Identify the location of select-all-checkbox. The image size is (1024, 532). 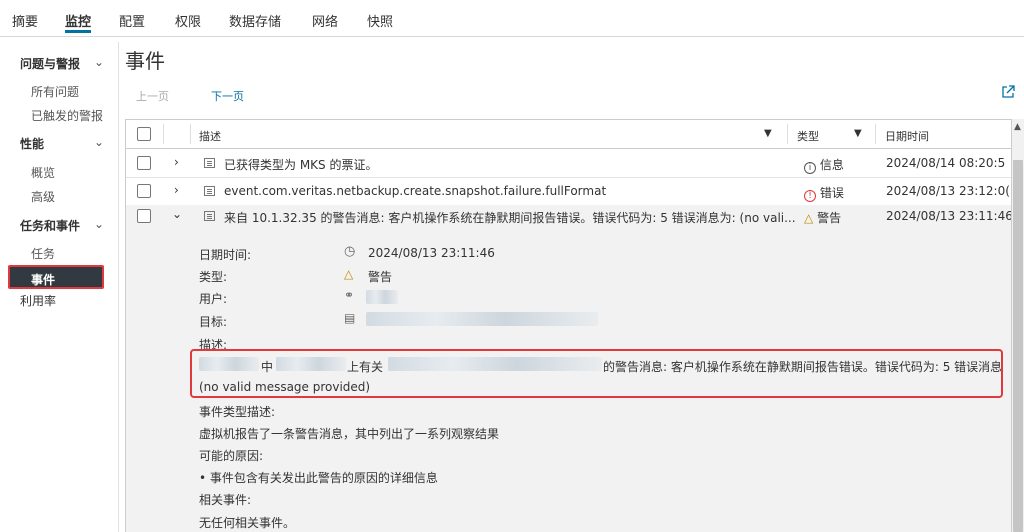
(144, 134).